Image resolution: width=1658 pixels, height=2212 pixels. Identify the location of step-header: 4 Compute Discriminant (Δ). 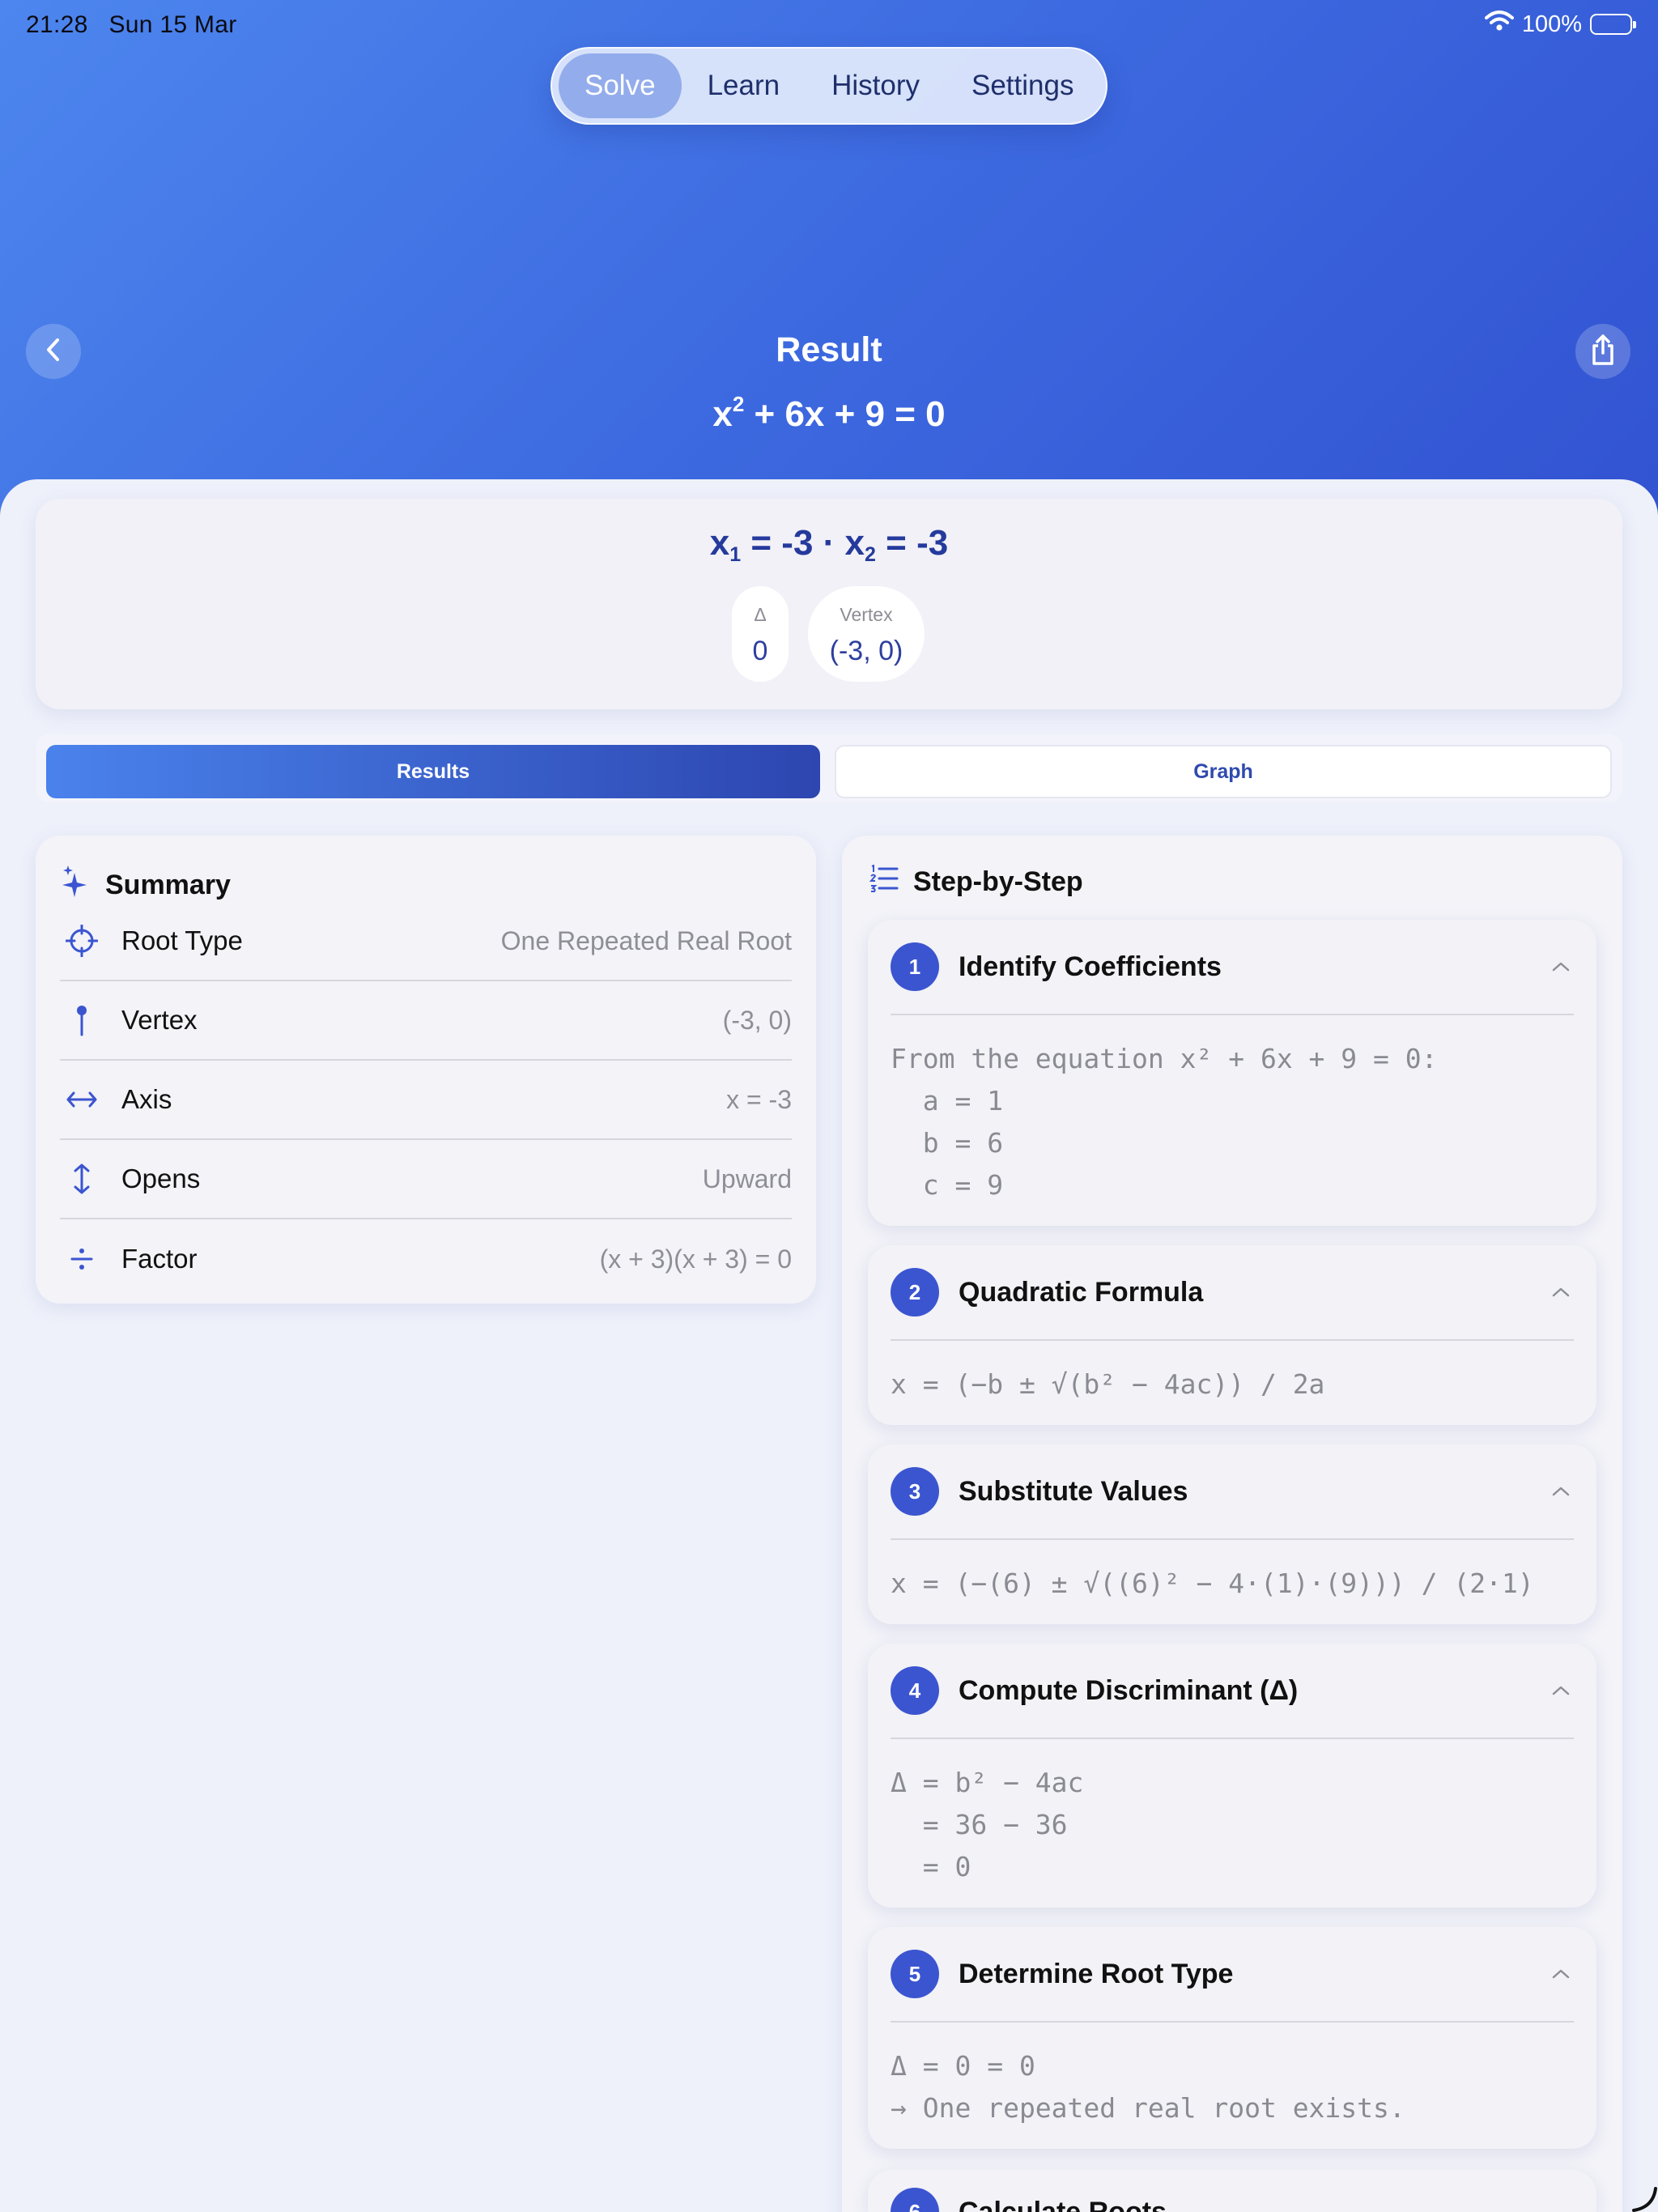
(1232, 1691).